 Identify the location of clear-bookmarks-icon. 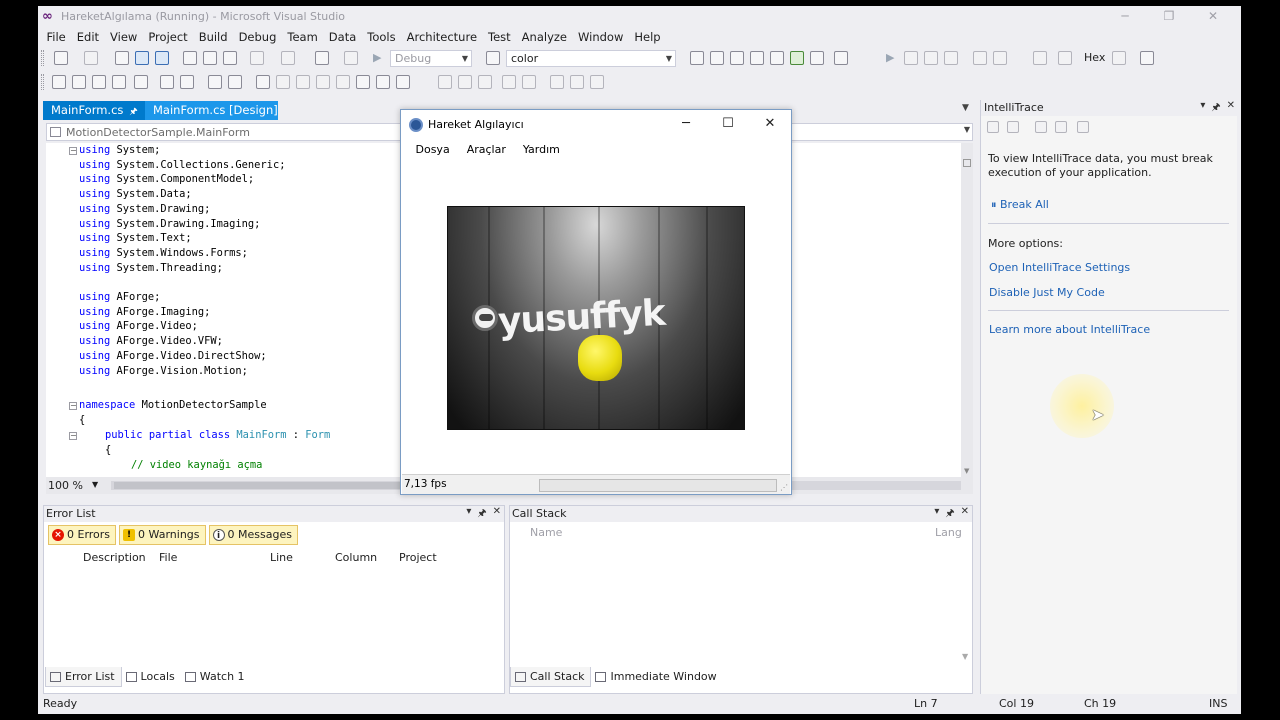
(343, 82).